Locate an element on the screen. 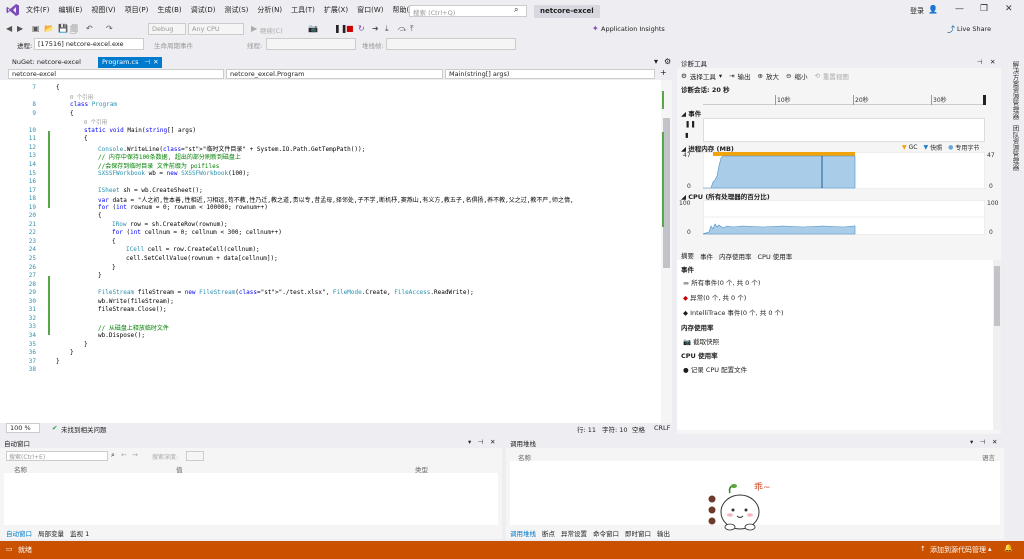 Image resolution: width=1024 pixels, height=559 pixels. tab-locals: 局部变量 is located at coordinates (51, 533).